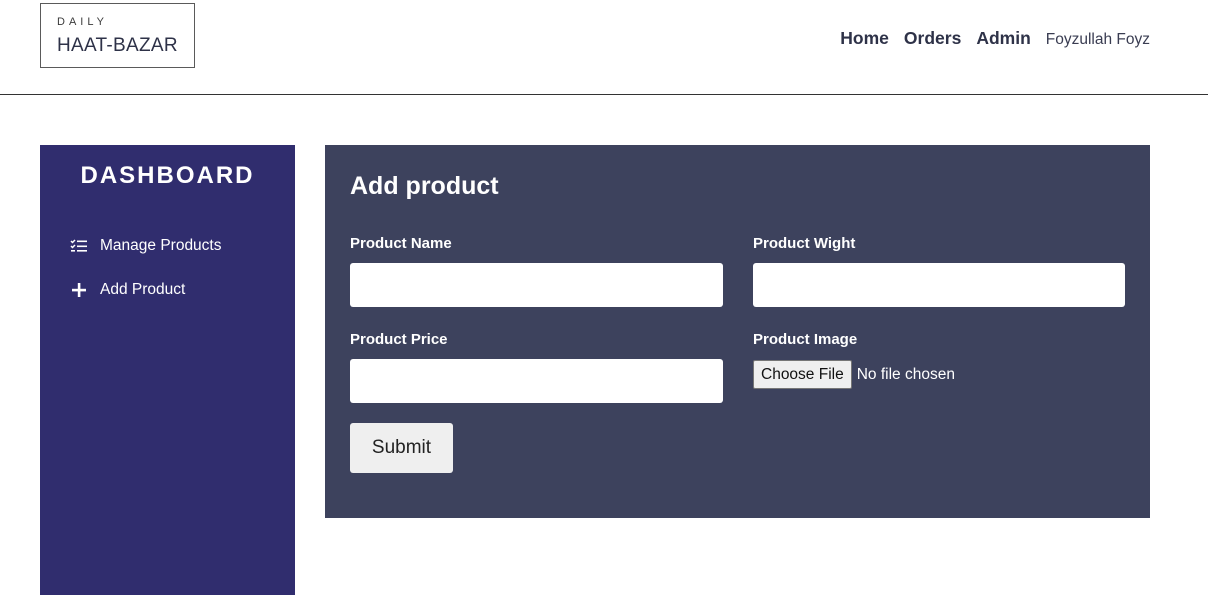  I want to click on main-nav: Home Orders Admin Foyzullah Foyz, so click(987, 38).